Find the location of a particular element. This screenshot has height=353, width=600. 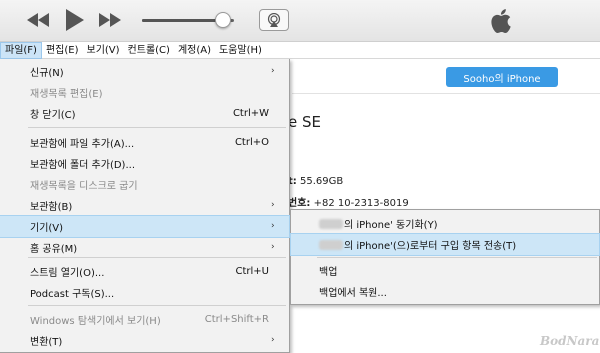

menu-item-label: Windows 탐색기에서 보기(H) is located at coordinates (95, 321).